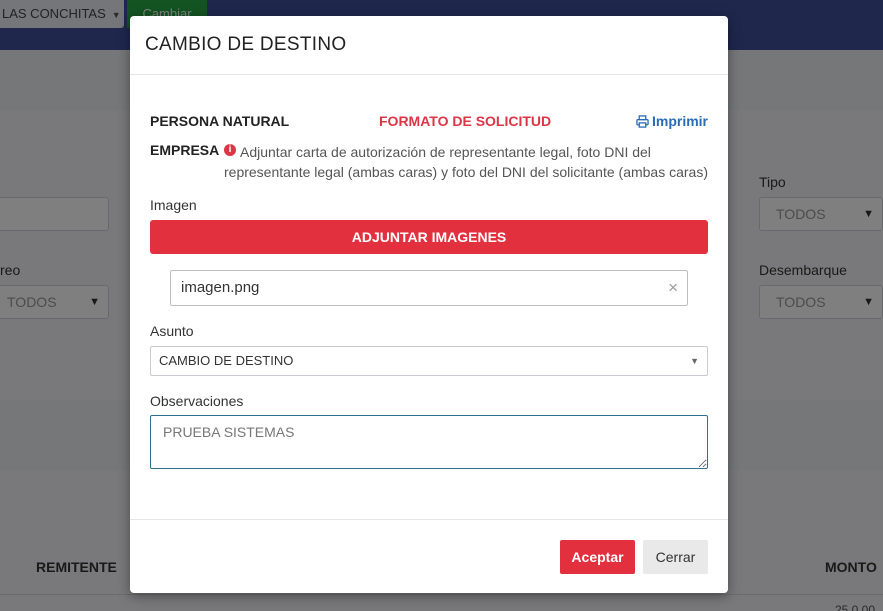 Image resolution: width=883 pixels, height=611 pixels. Describe the element at coordinates (185, 150) in the screenshot. I see `empresa-label: EMPRESA` at that location.